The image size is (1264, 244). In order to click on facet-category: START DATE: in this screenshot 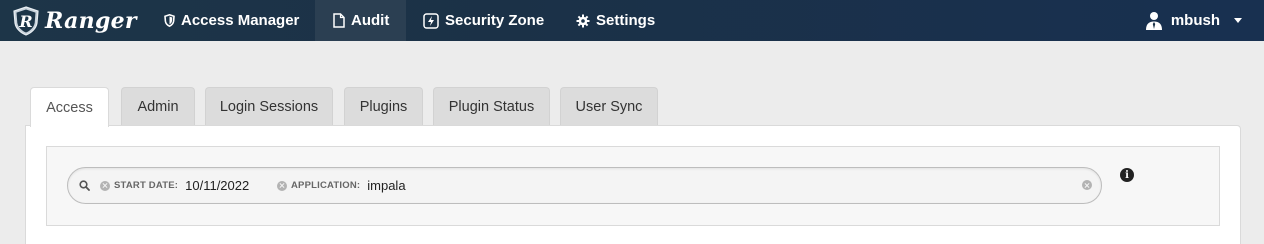, I will do `click(146, 185)`.